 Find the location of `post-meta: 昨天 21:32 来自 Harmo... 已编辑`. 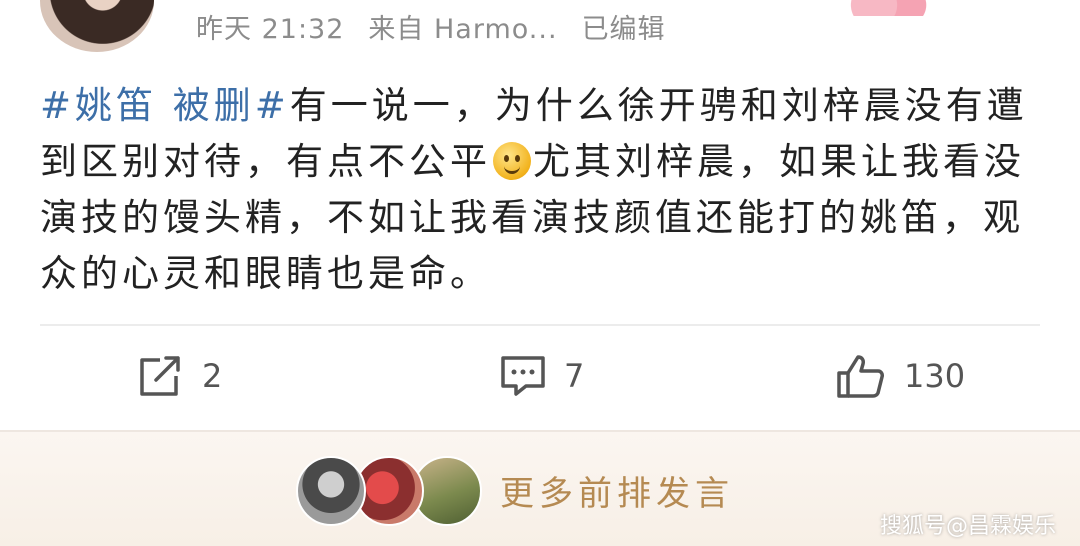

post-meta: 昨天 21:32 来自 Harmo... 已编辑 is located at coordinates (431, 26).